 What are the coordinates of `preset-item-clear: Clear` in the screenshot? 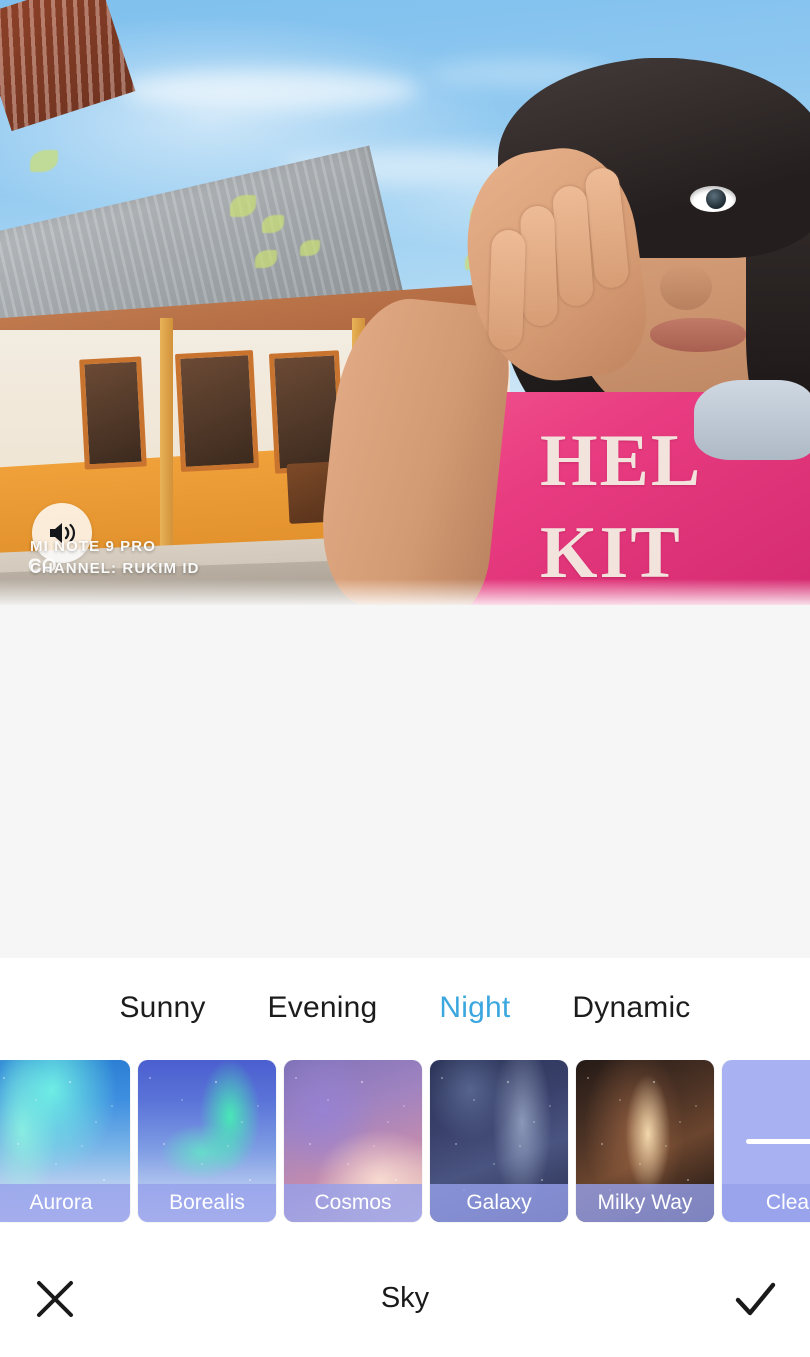 It's located at (766, 1141).